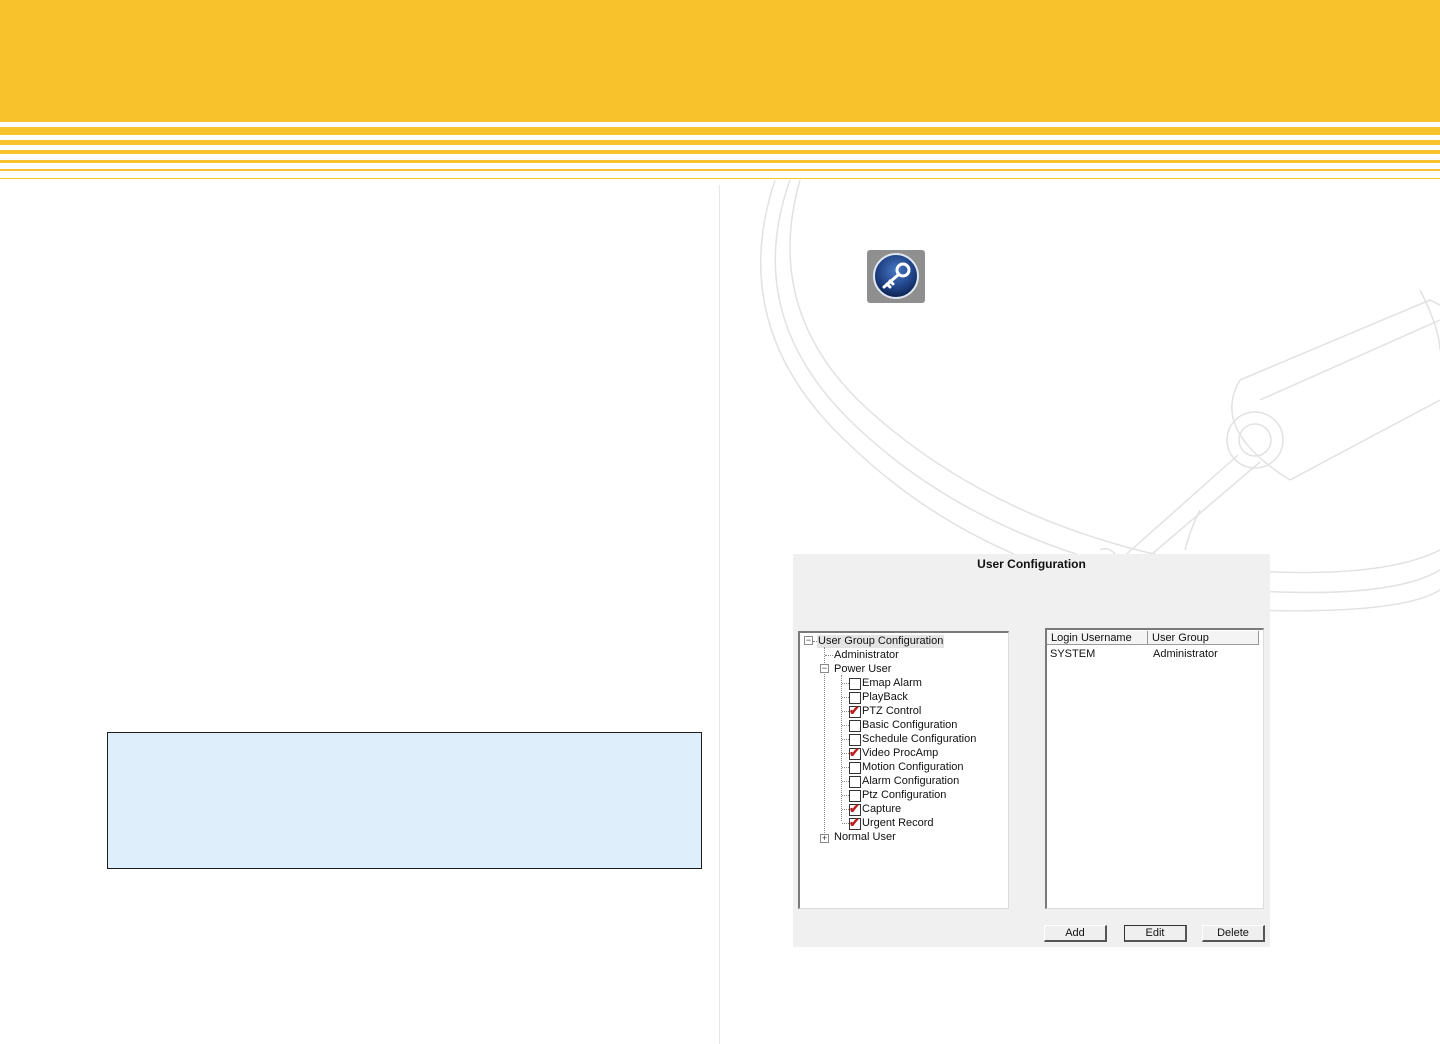 This screenshot has width=1440, height=1044. What do you see at coordinates (904, 795) in the screenshot?
I see `permission-label: Ptz Configuration` at bounding box center [904, 795].